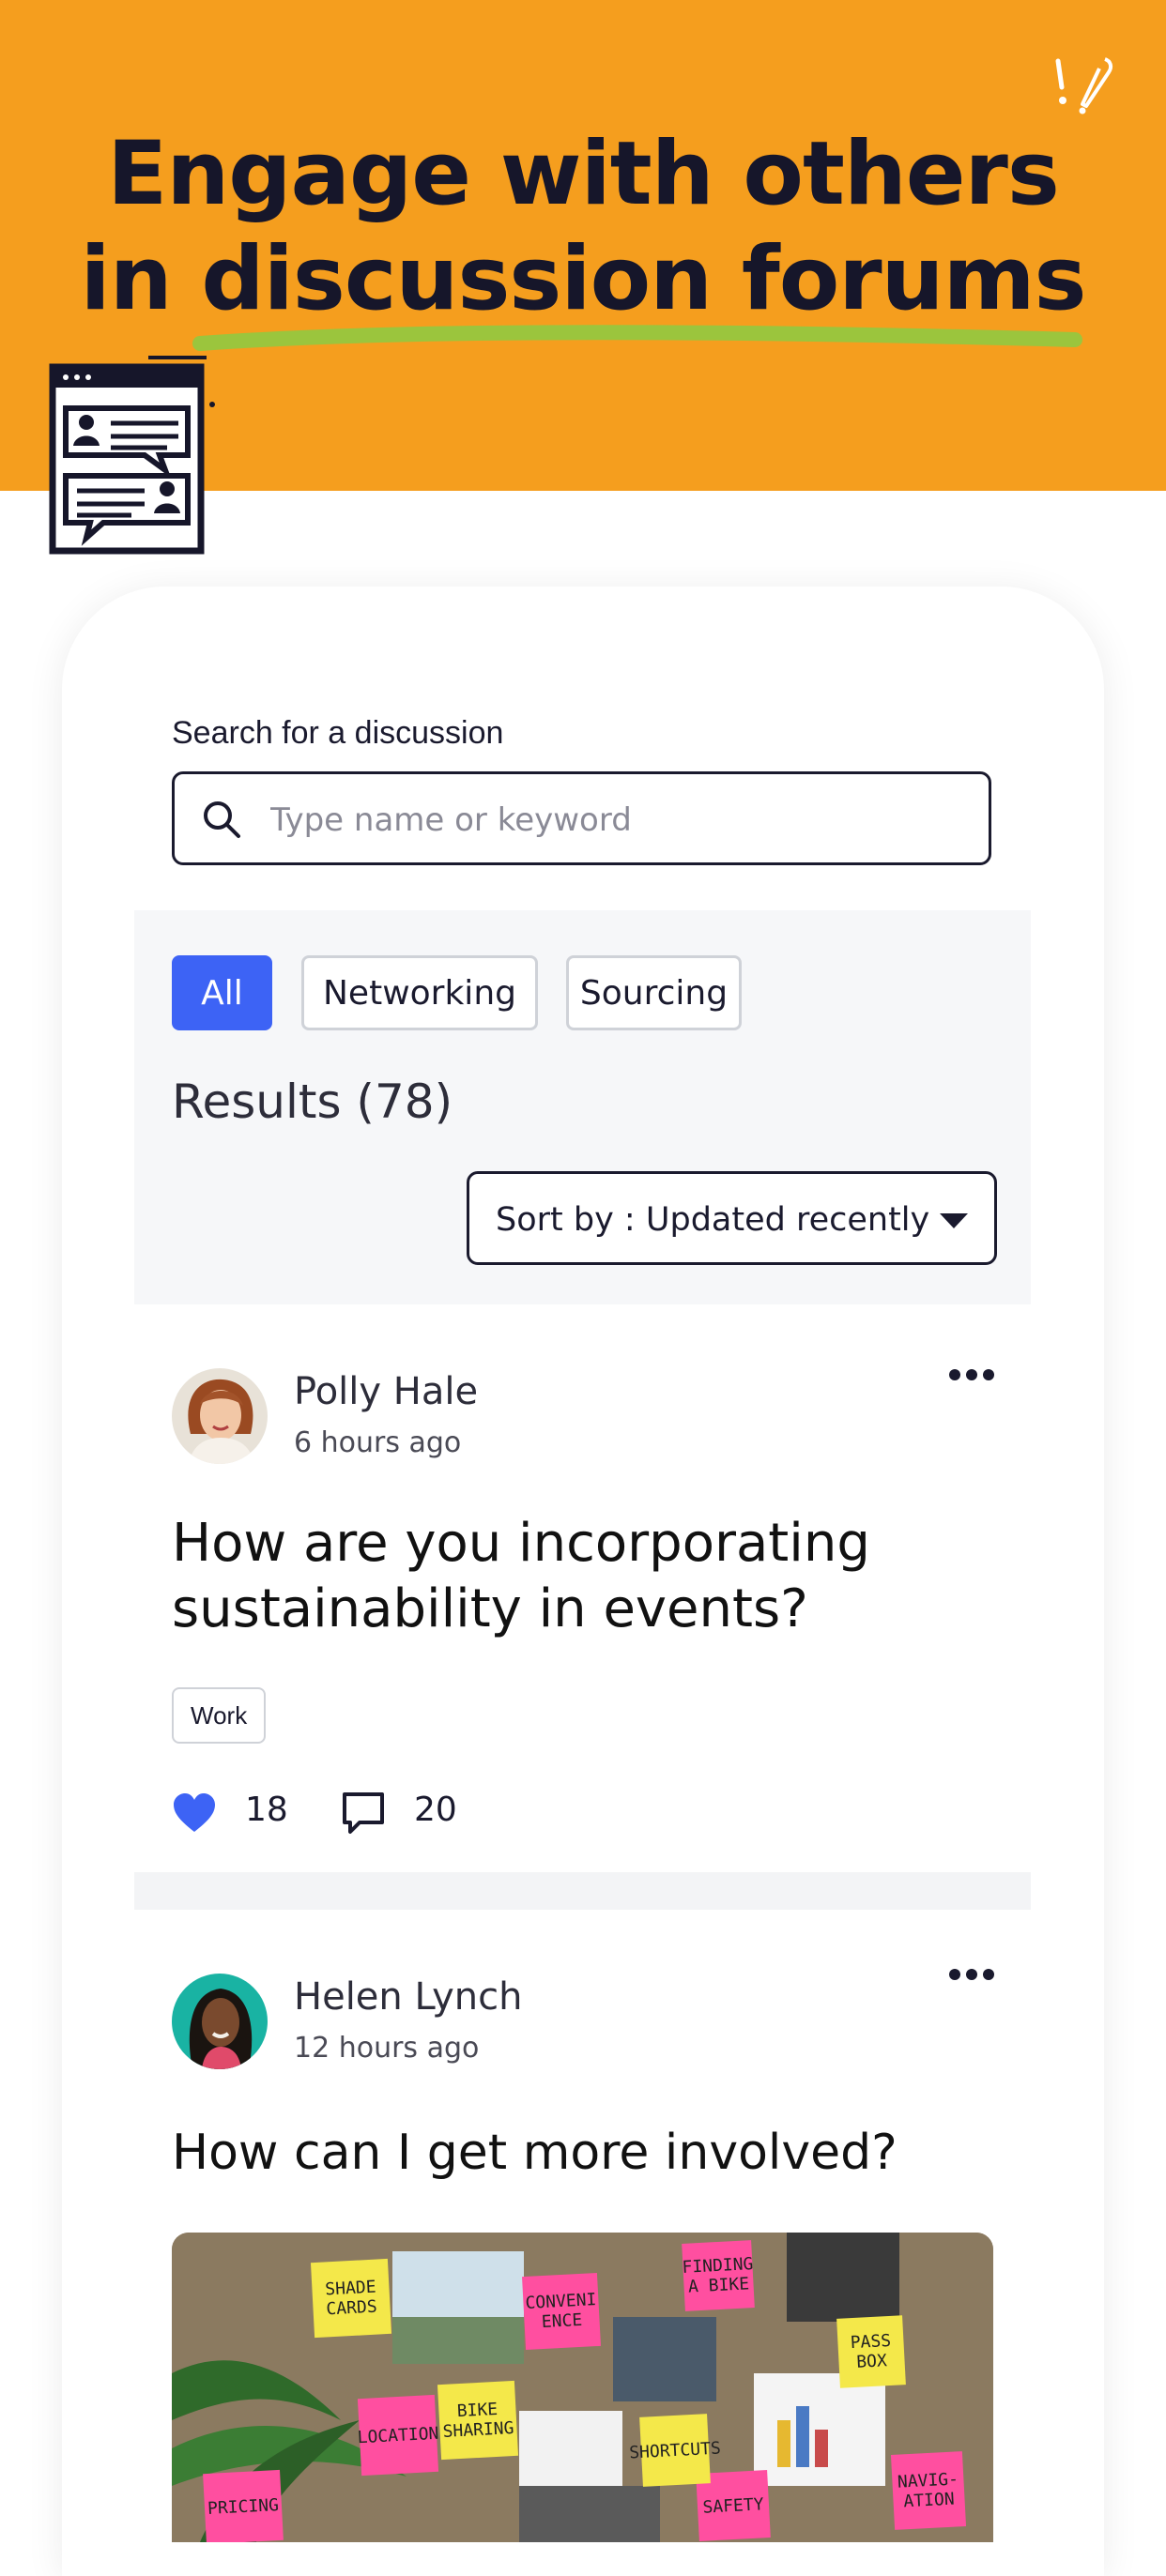 Image resolution: width=1166 pixels, height=2576 pixels. What do you see at coordinates (312, 1102) in the screenshot?
I see `results-count: Results (78)` at bounding box center [312, 1102].